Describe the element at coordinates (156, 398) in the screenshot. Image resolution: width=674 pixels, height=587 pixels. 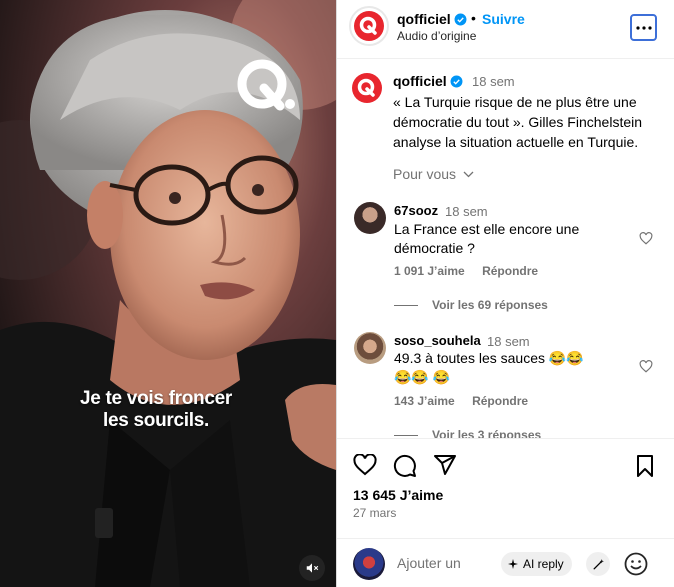
I see `caption-line-1: Je te vois froncer` at that location.